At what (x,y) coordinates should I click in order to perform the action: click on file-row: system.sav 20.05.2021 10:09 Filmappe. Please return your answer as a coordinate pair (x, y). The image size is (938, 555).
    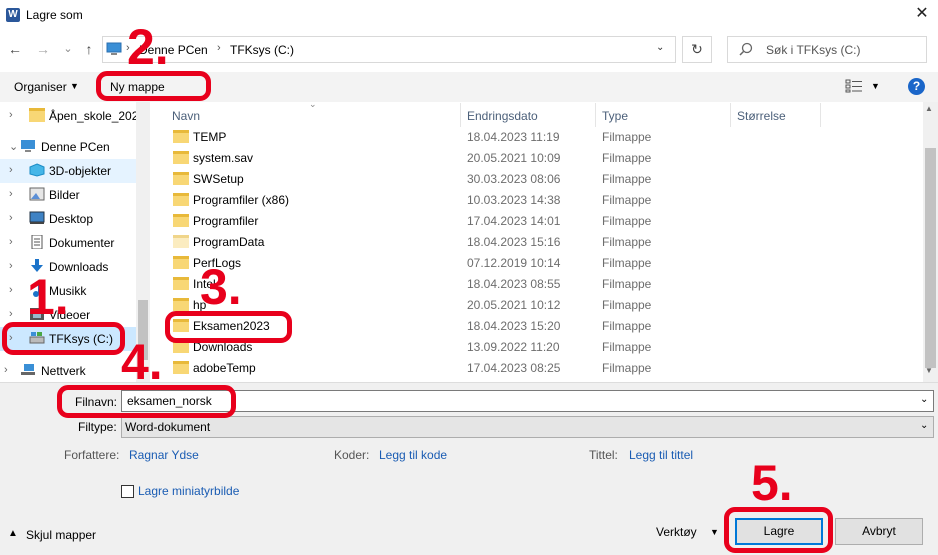
    Looking at the image, I should click on (538, 157).